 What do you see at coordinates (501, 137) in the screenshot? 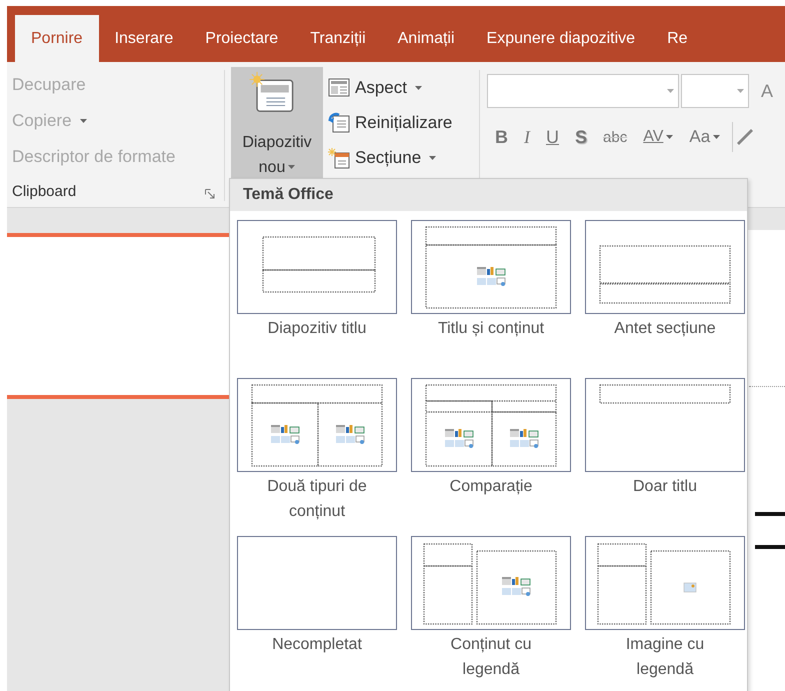
I see `format-button: B` at bounding box center [501, 137].